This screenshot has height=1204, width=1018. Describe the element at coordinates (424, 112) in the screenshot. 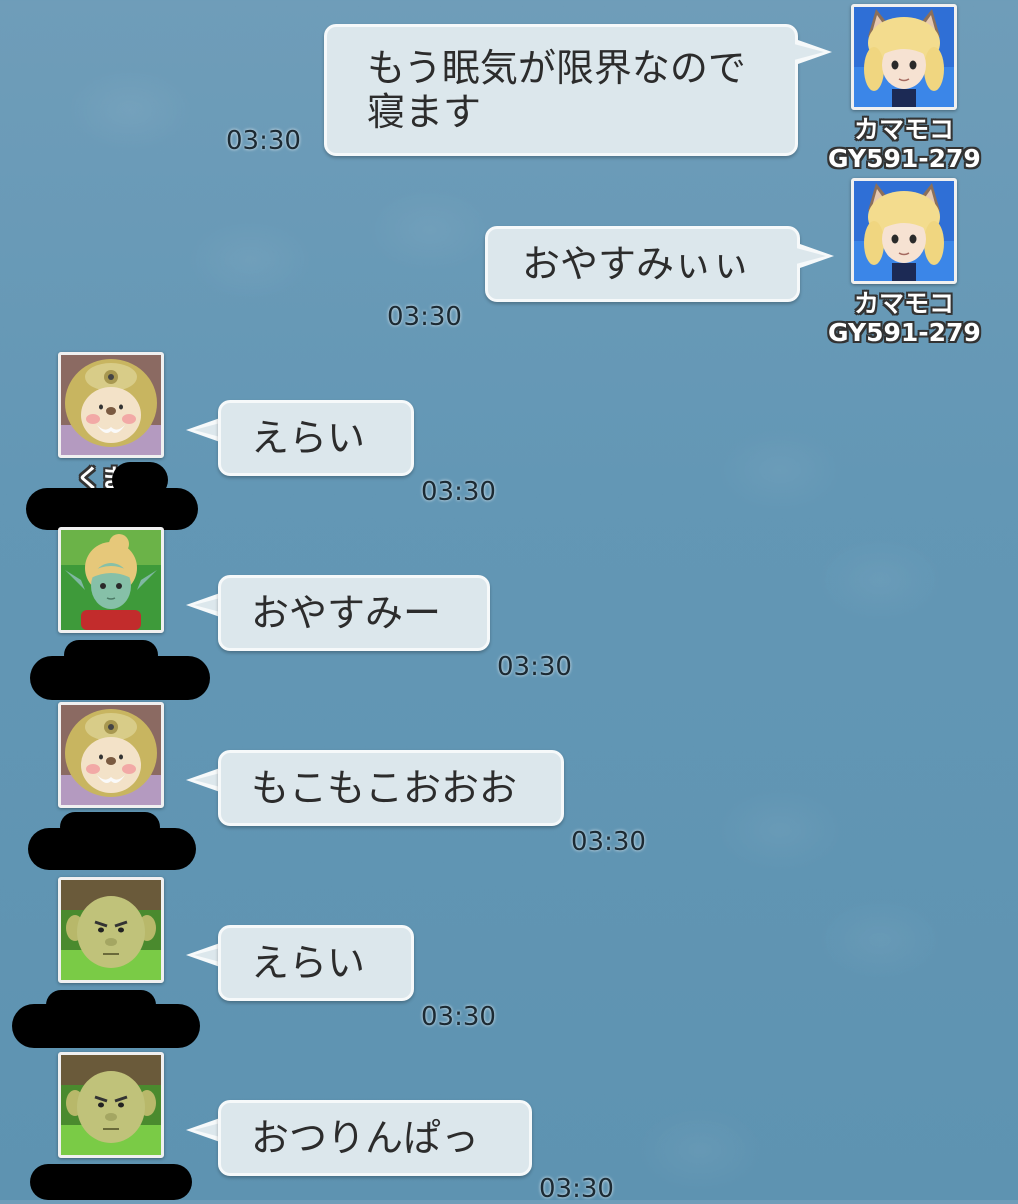

I see `message-line: 寝ます` at that location.